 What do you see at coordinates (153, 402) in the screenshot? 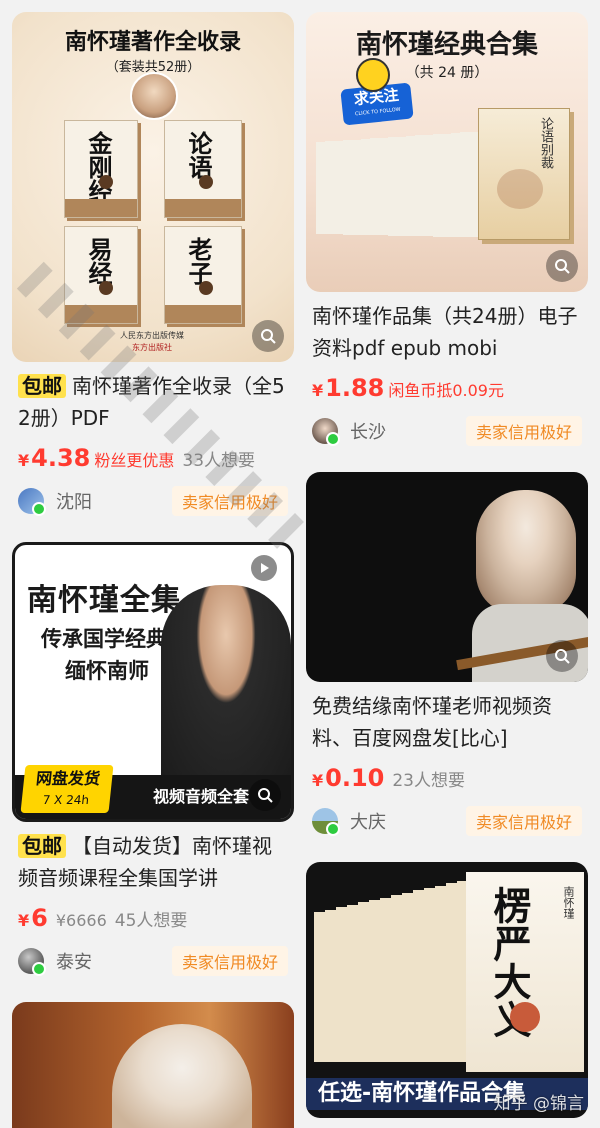
I see `product-title: 包邮 南怀瑾著作全收录（全52册）PDF` at bounding box center [153, 402].